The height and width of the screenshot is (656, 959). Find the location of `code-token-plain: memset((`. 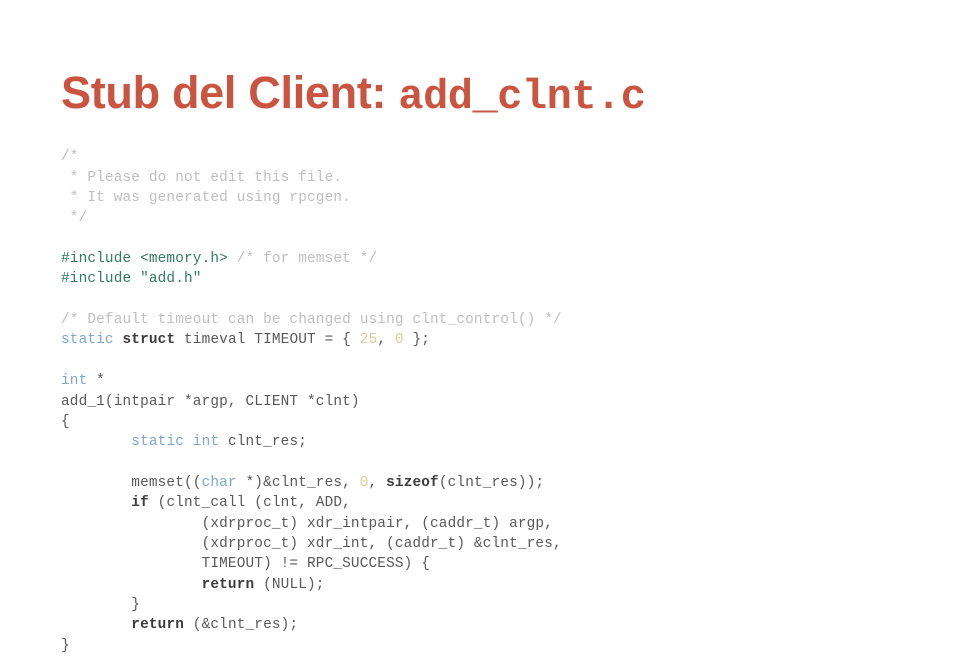

code-token-plain: memset(( is located at coordinates (131, 482).